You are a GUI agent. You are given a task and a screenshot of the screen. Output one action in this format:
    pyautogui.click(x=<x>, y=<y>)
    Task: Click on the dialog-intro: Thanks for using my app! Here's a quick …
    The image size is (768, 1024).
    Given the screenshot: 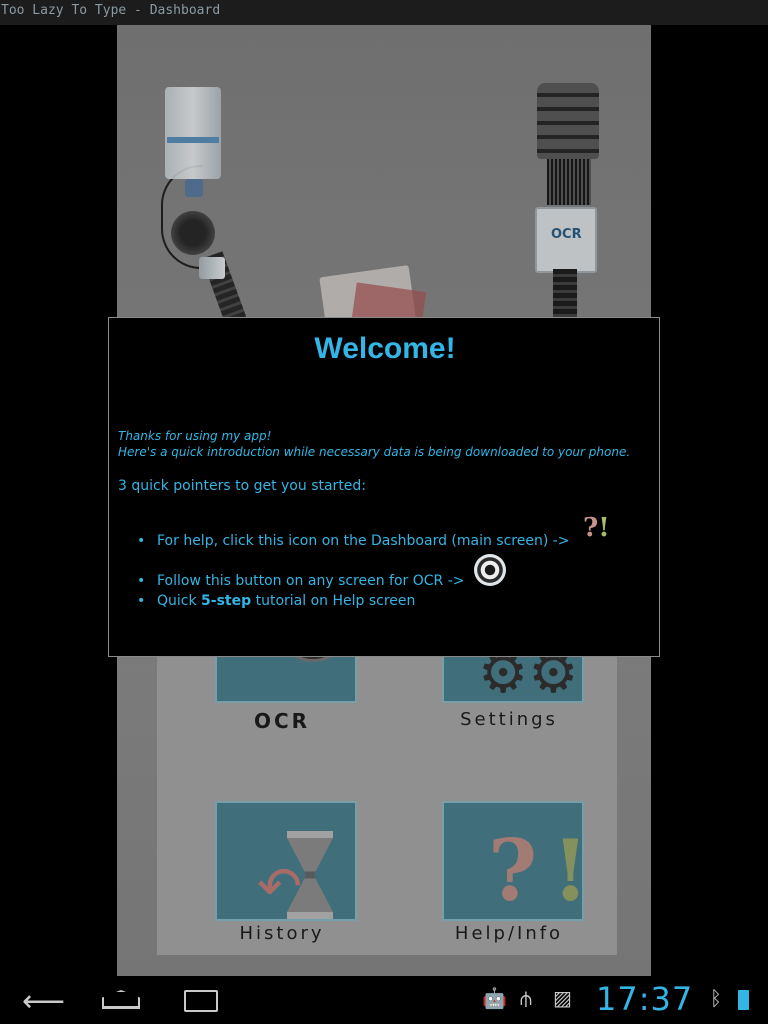 What is the action you would take?
    pyautogui.click(x=374, y=444)
    